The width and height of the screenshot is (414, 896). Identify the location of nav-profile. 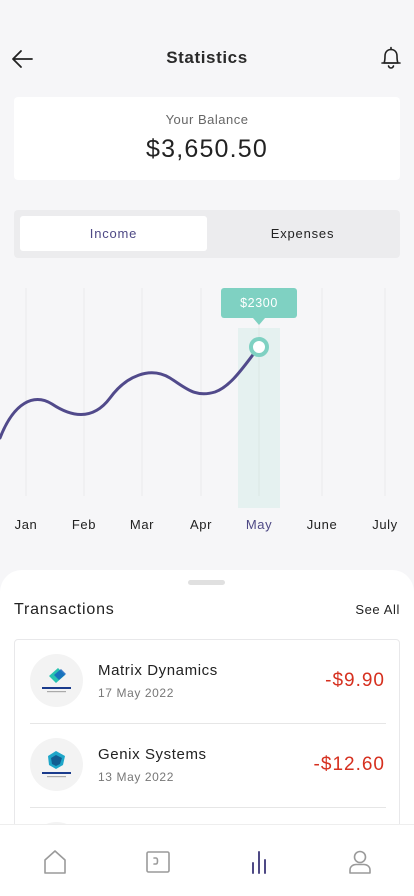
(360, 862).